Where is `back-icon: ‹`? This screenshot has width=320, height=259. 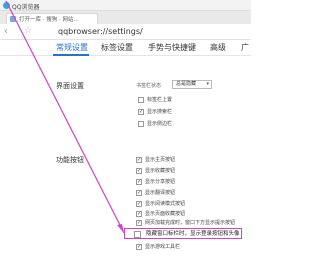
back-icon: ‹ is located at coordinates (6, 32).